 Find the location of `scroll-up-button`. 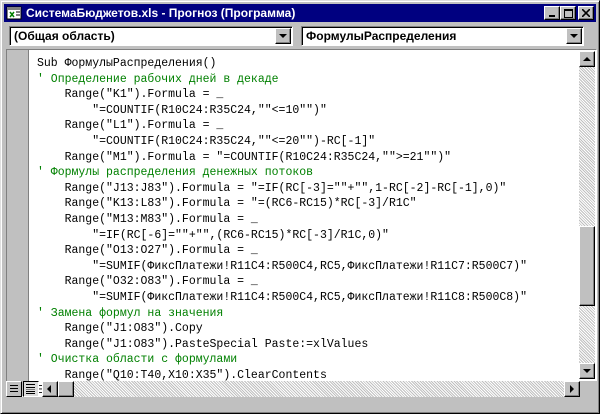

scroll-up-button is located at coordinates (587, 59).